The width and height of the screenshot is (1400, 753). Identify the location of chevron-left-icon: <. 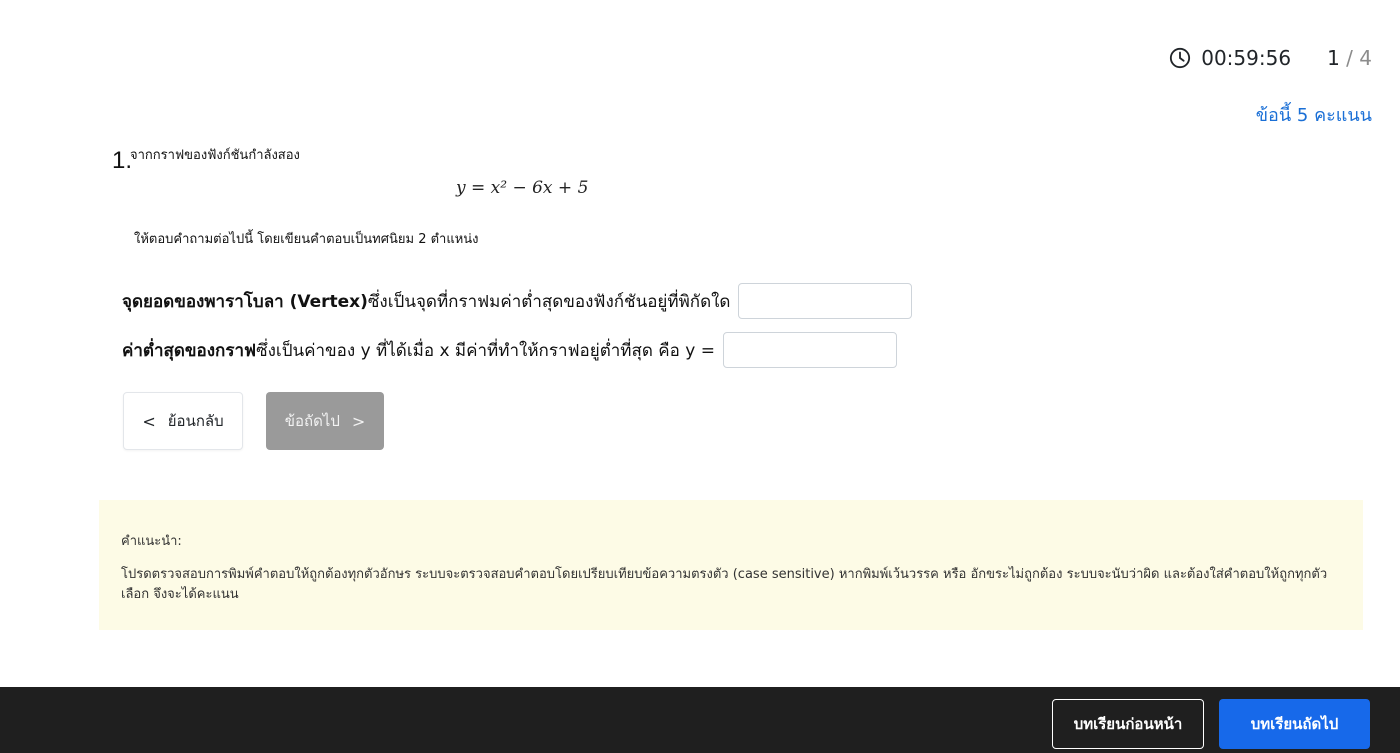
(149, 421).